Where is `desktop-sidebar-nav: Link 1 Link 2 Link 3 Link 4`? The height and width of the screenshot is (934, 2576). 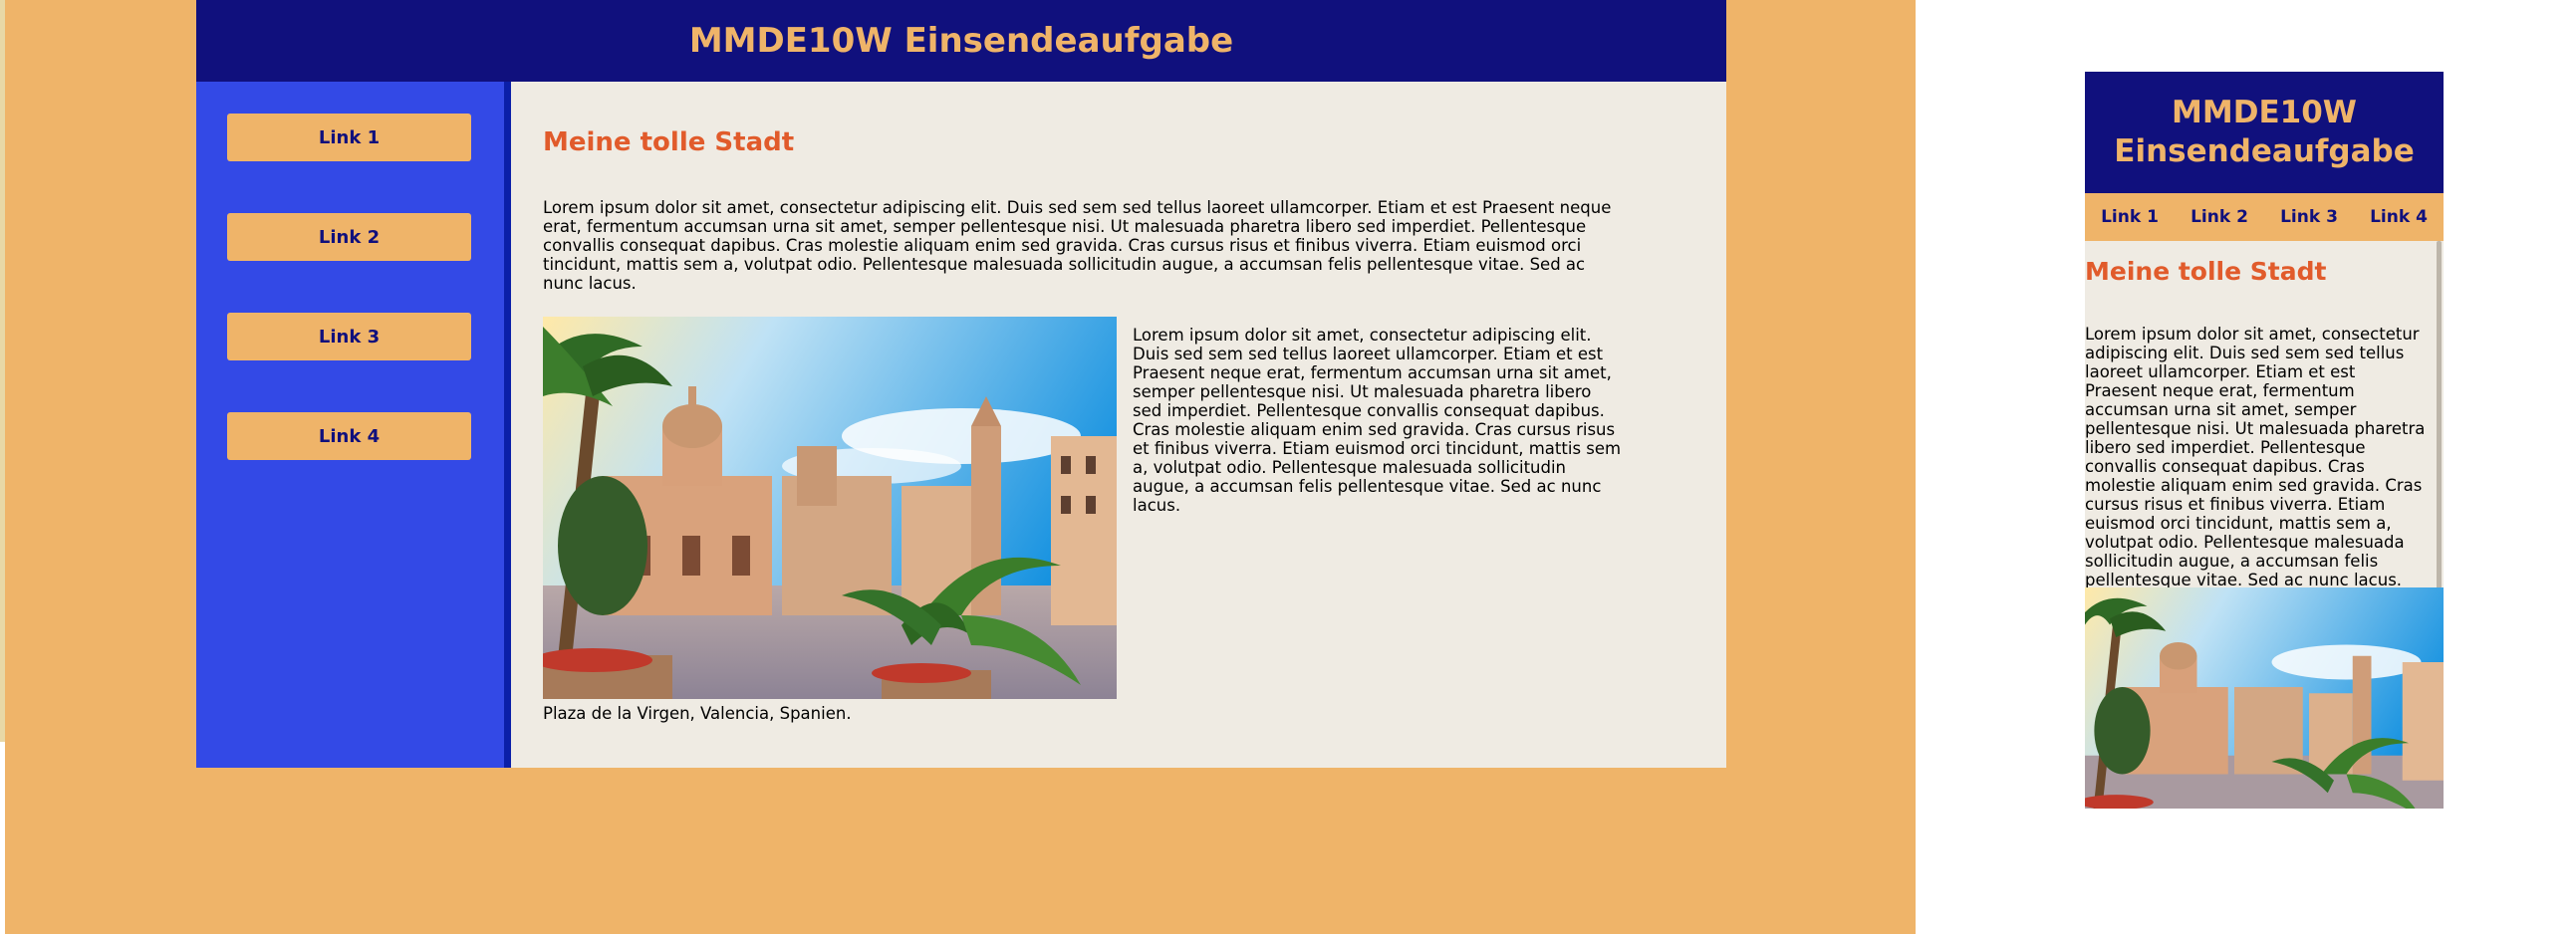
desktop-sidebar-nav: Link 1 Link 2 Link 3 Link 4 is located at coordinates (350, 425).